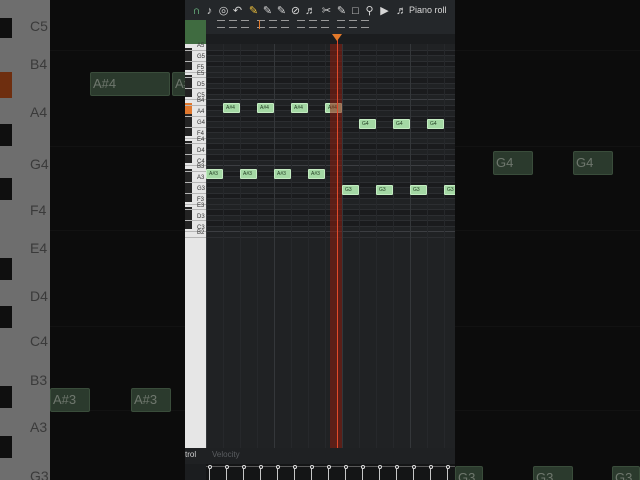  Describe the element at coordinates (223, 11) in the screenshot. I see `target-icon: ◎` at that location.